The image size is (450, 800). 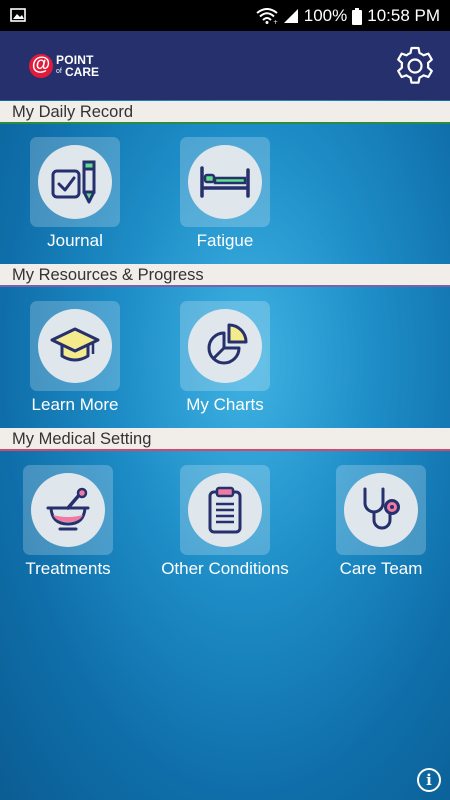 I want to click on gear-icon, so click(x=415, y=65).